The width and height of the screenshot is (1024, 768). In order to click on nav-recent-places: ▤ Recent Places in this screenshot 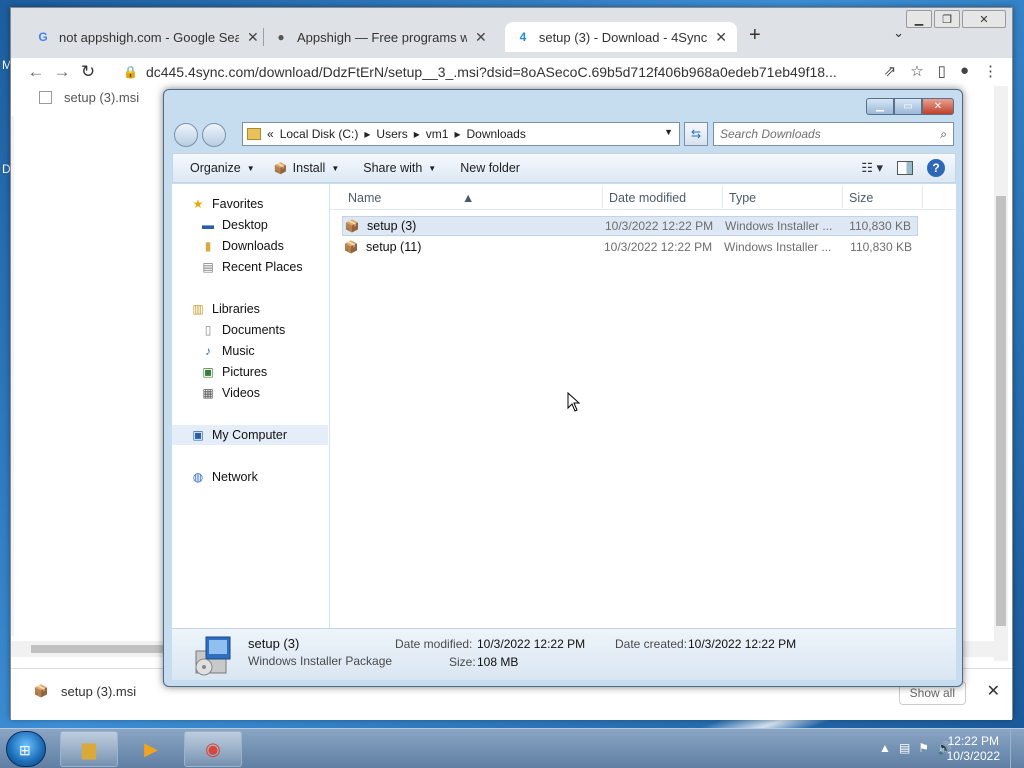, I will do `click(251, 267)`.